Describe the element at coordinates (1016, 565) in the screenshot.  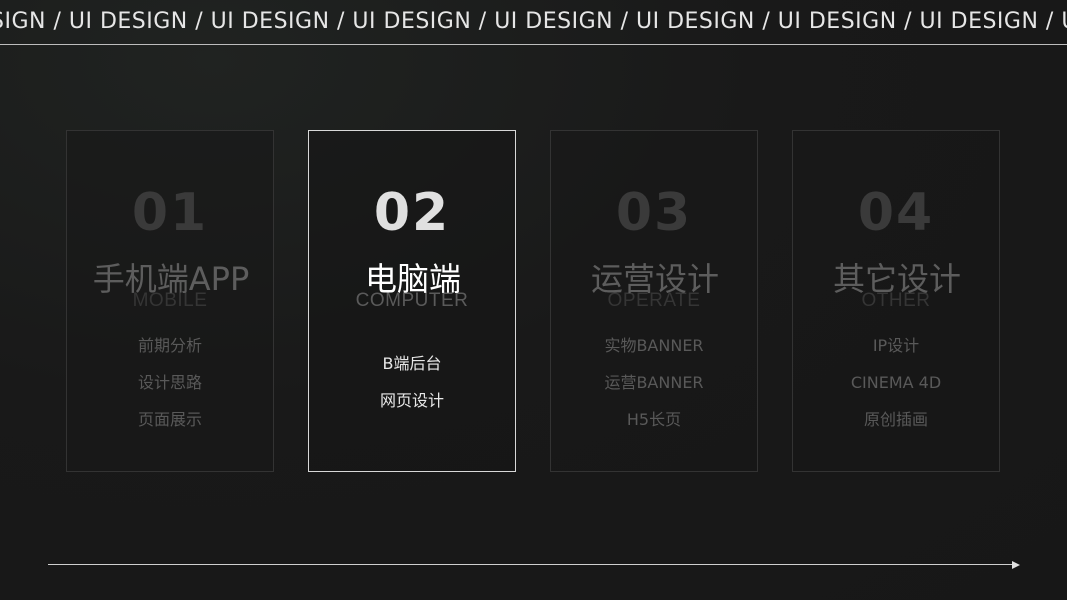
I see `arrow-right-icon` at that location.